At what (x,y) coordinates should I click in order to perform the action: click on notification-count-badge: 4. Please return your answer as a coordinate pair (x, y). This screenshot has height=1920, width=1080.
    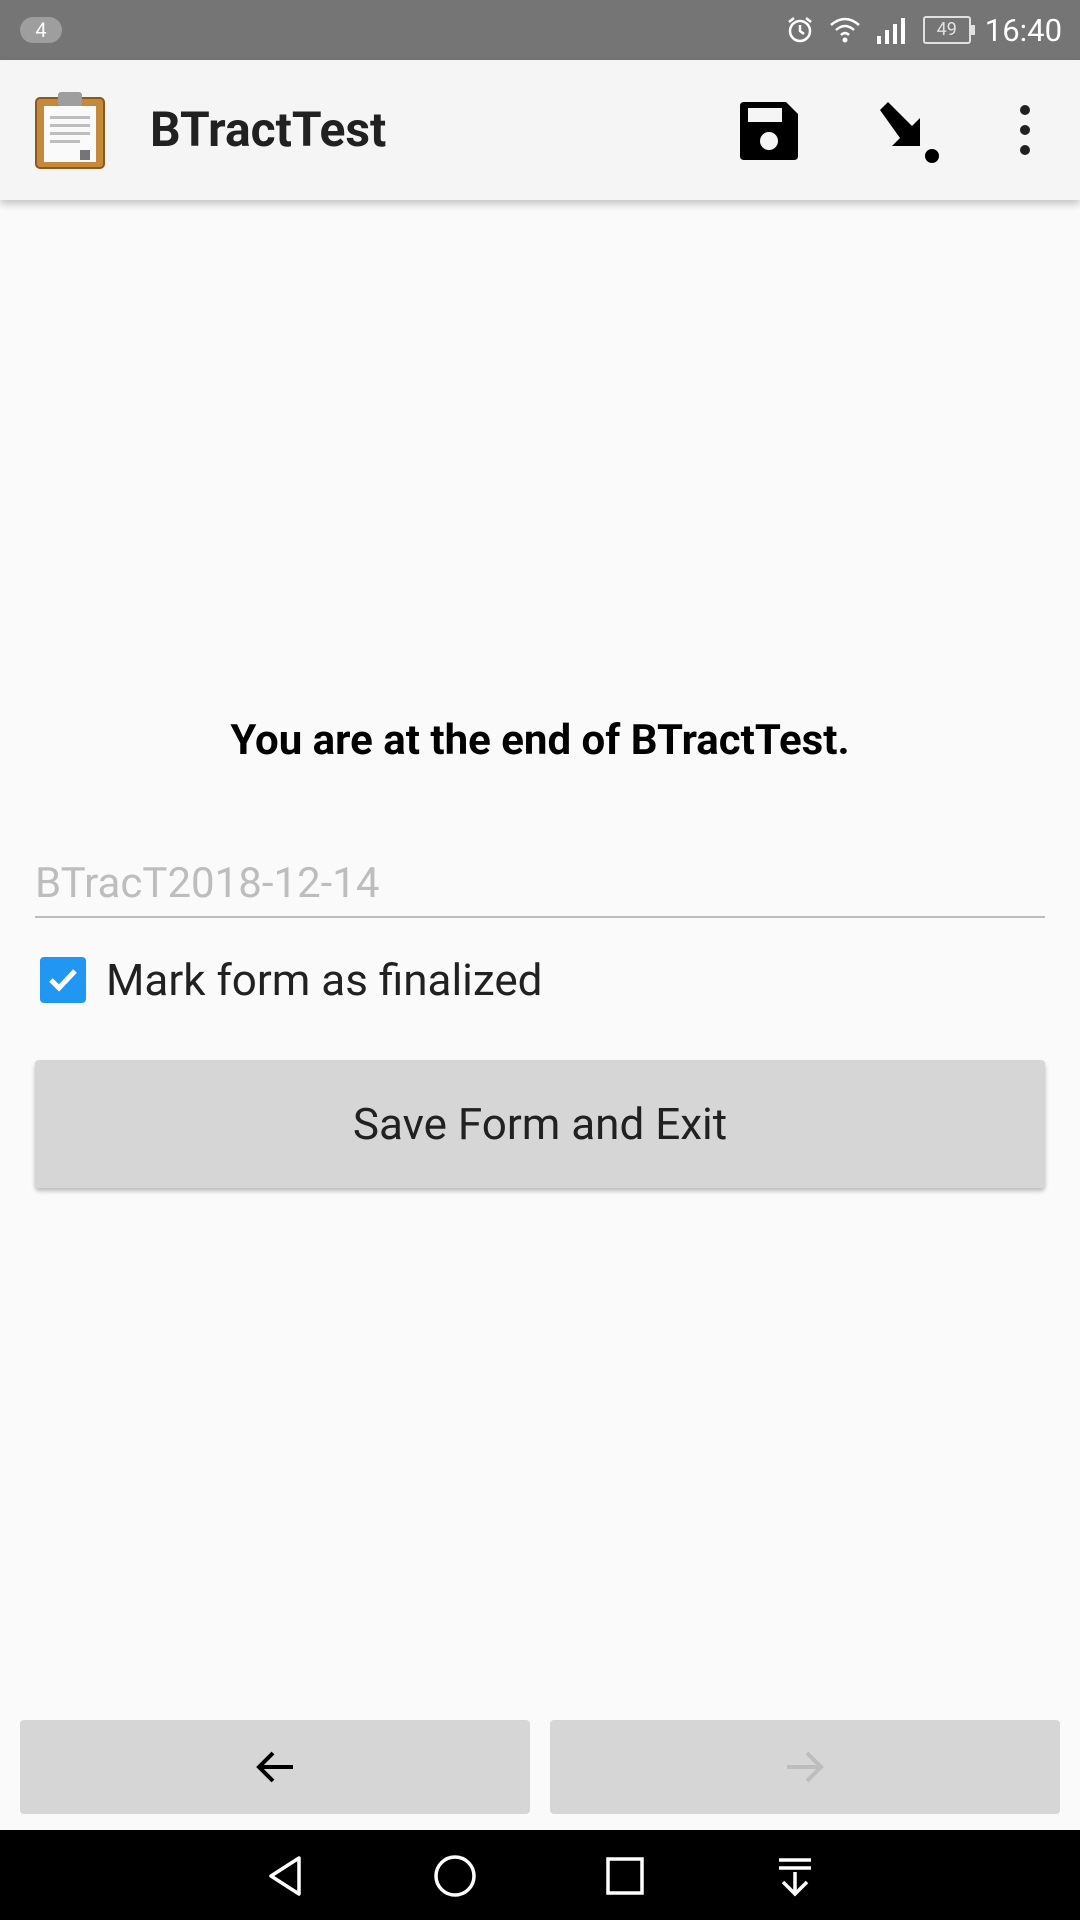
    Looking at the image, I should click on (41, 30).